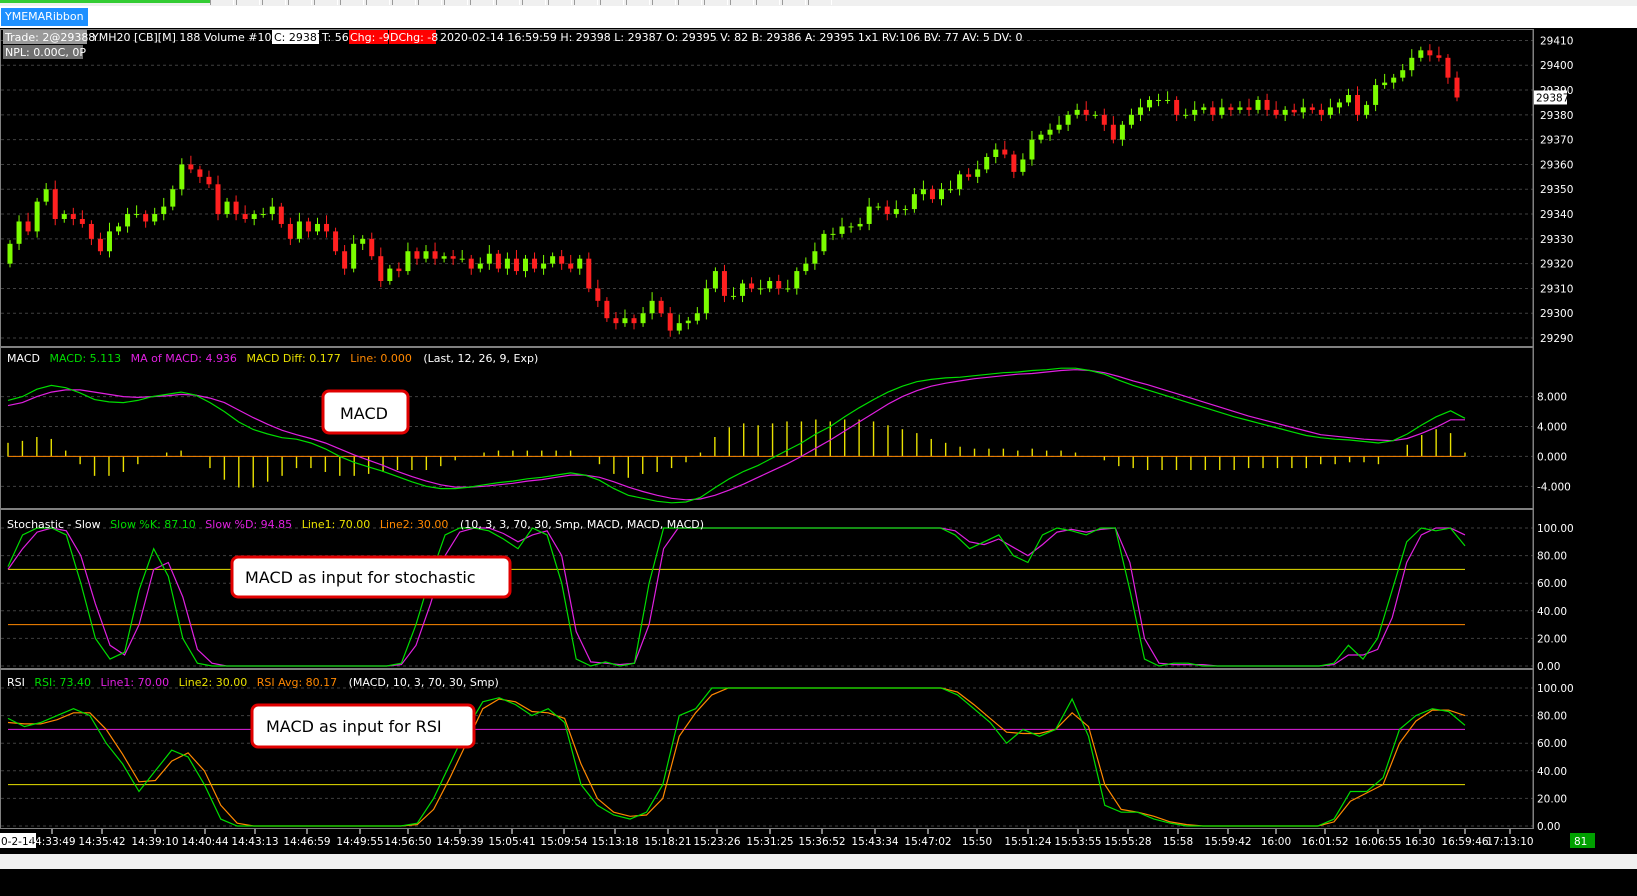 This screenshot has width=1637, height=896. I want to click on time-axis-corner: 81, so click(1580, 842).